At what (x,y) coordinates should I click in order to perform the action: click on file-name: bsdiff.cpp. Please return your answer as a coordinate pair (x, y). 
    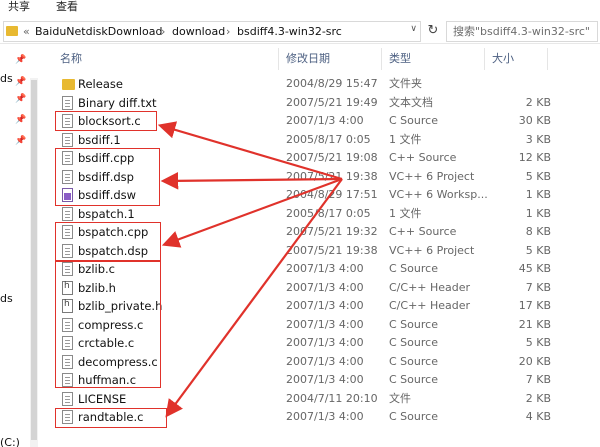
    Looking at the image, I should click on (106, 158).